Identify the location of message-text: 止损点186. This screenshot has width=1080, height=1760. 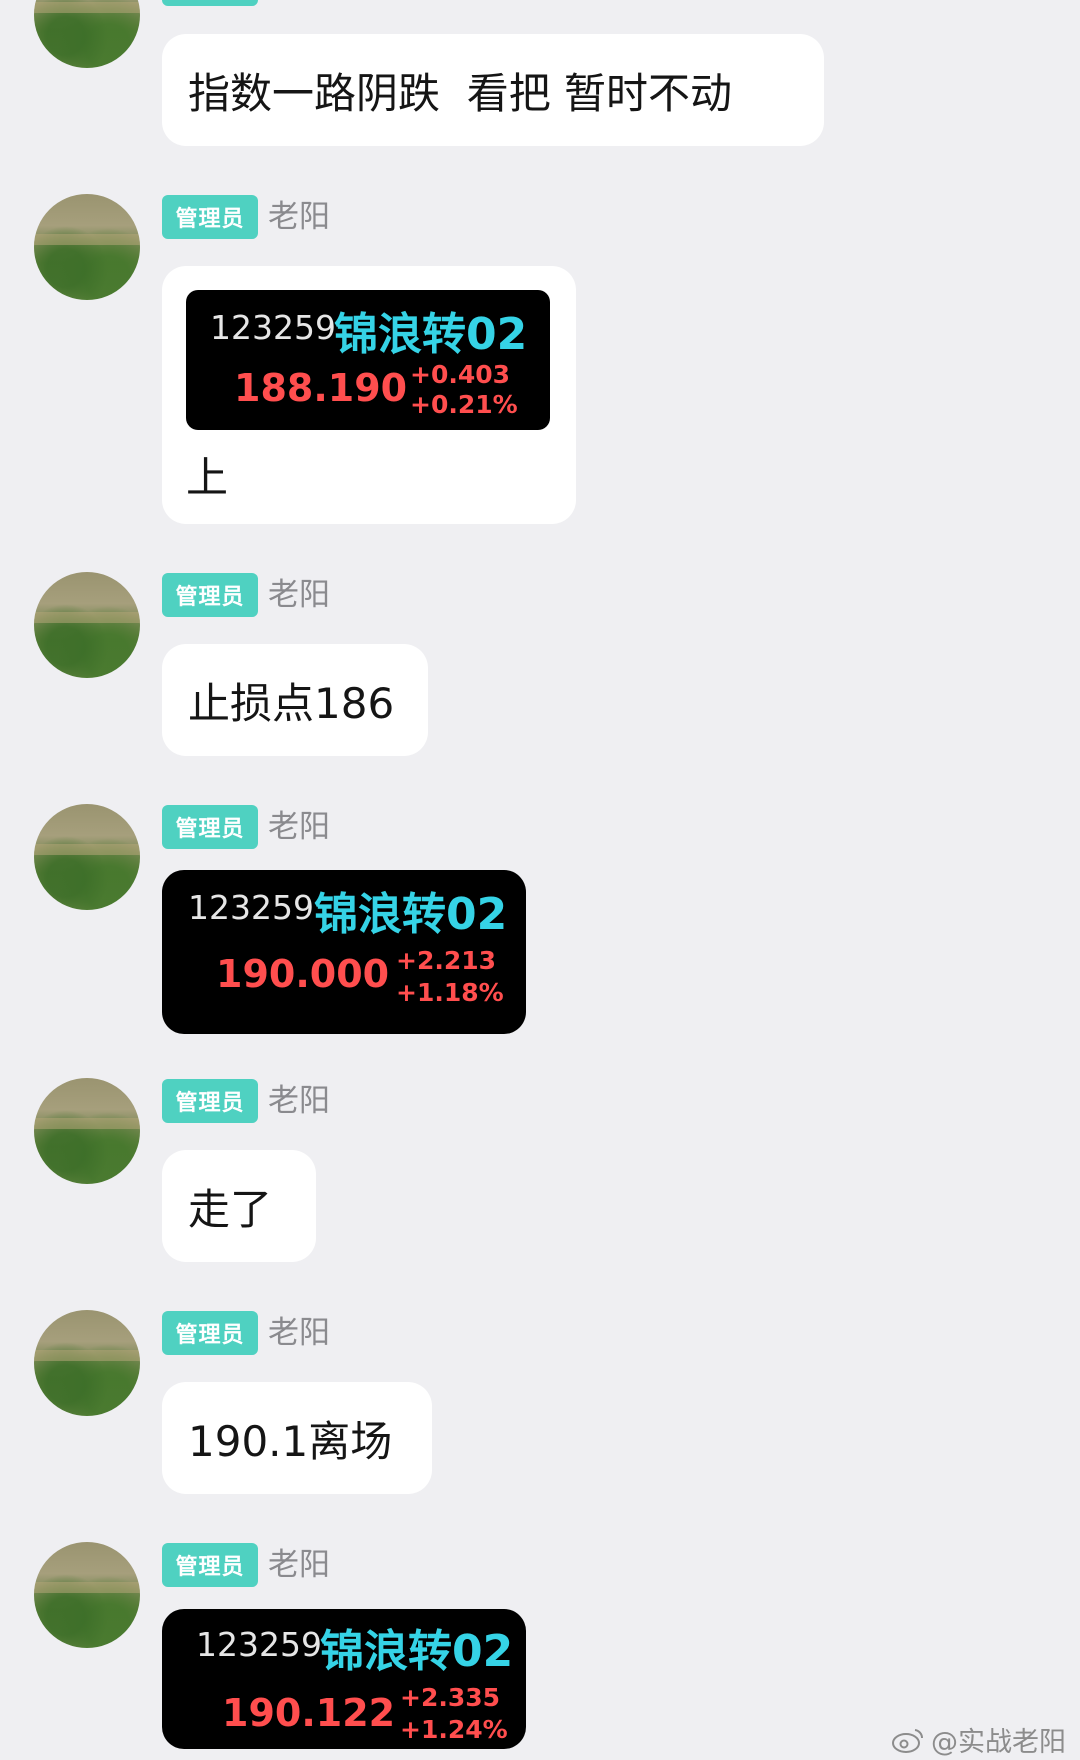
(291, 703).